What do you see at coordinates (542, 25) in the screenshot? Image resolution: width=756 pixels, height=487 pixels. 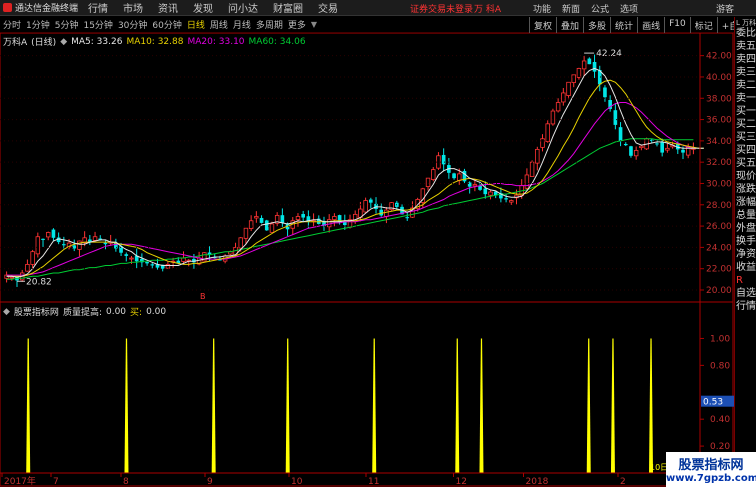 I see `adjust-price-button: 复权` at bounding box center [542, 25].